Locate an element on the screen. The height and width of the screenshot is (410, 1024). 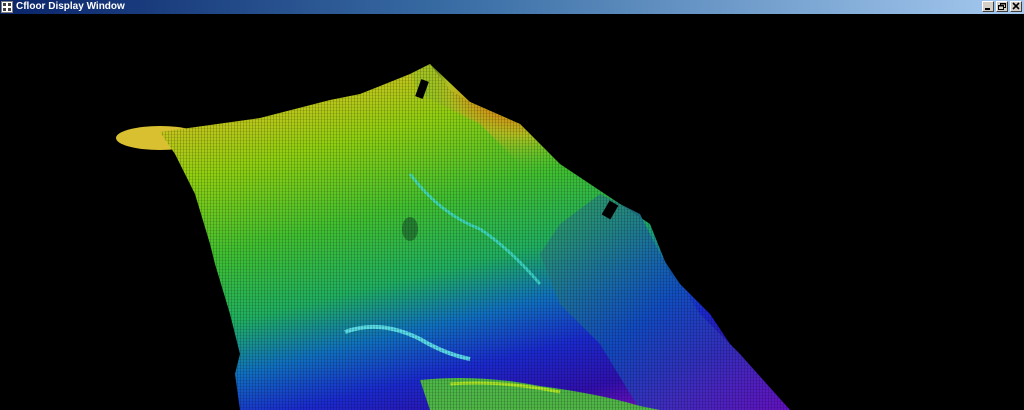
restore-button is located at coordinates (1002, 6).